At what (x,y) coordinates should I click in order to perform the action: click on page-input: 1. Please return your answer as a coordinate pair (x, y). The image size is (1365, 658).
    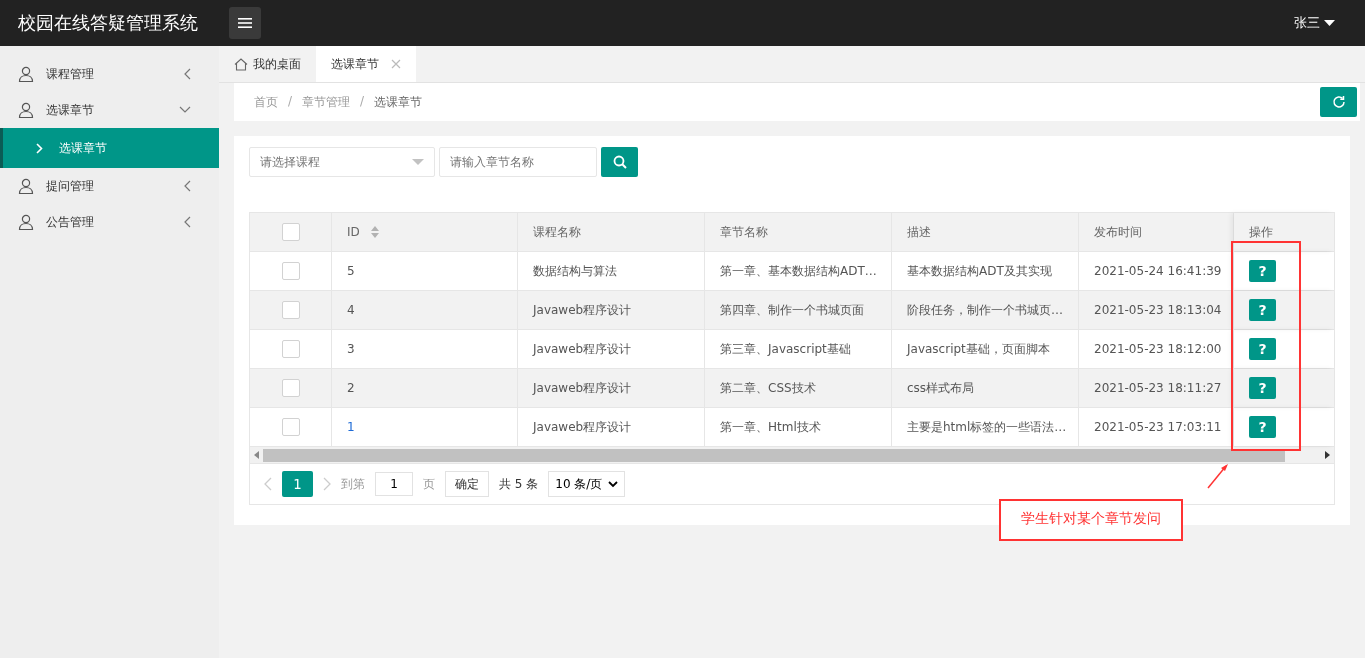
    Looking at the image, I should click on (394, 484).